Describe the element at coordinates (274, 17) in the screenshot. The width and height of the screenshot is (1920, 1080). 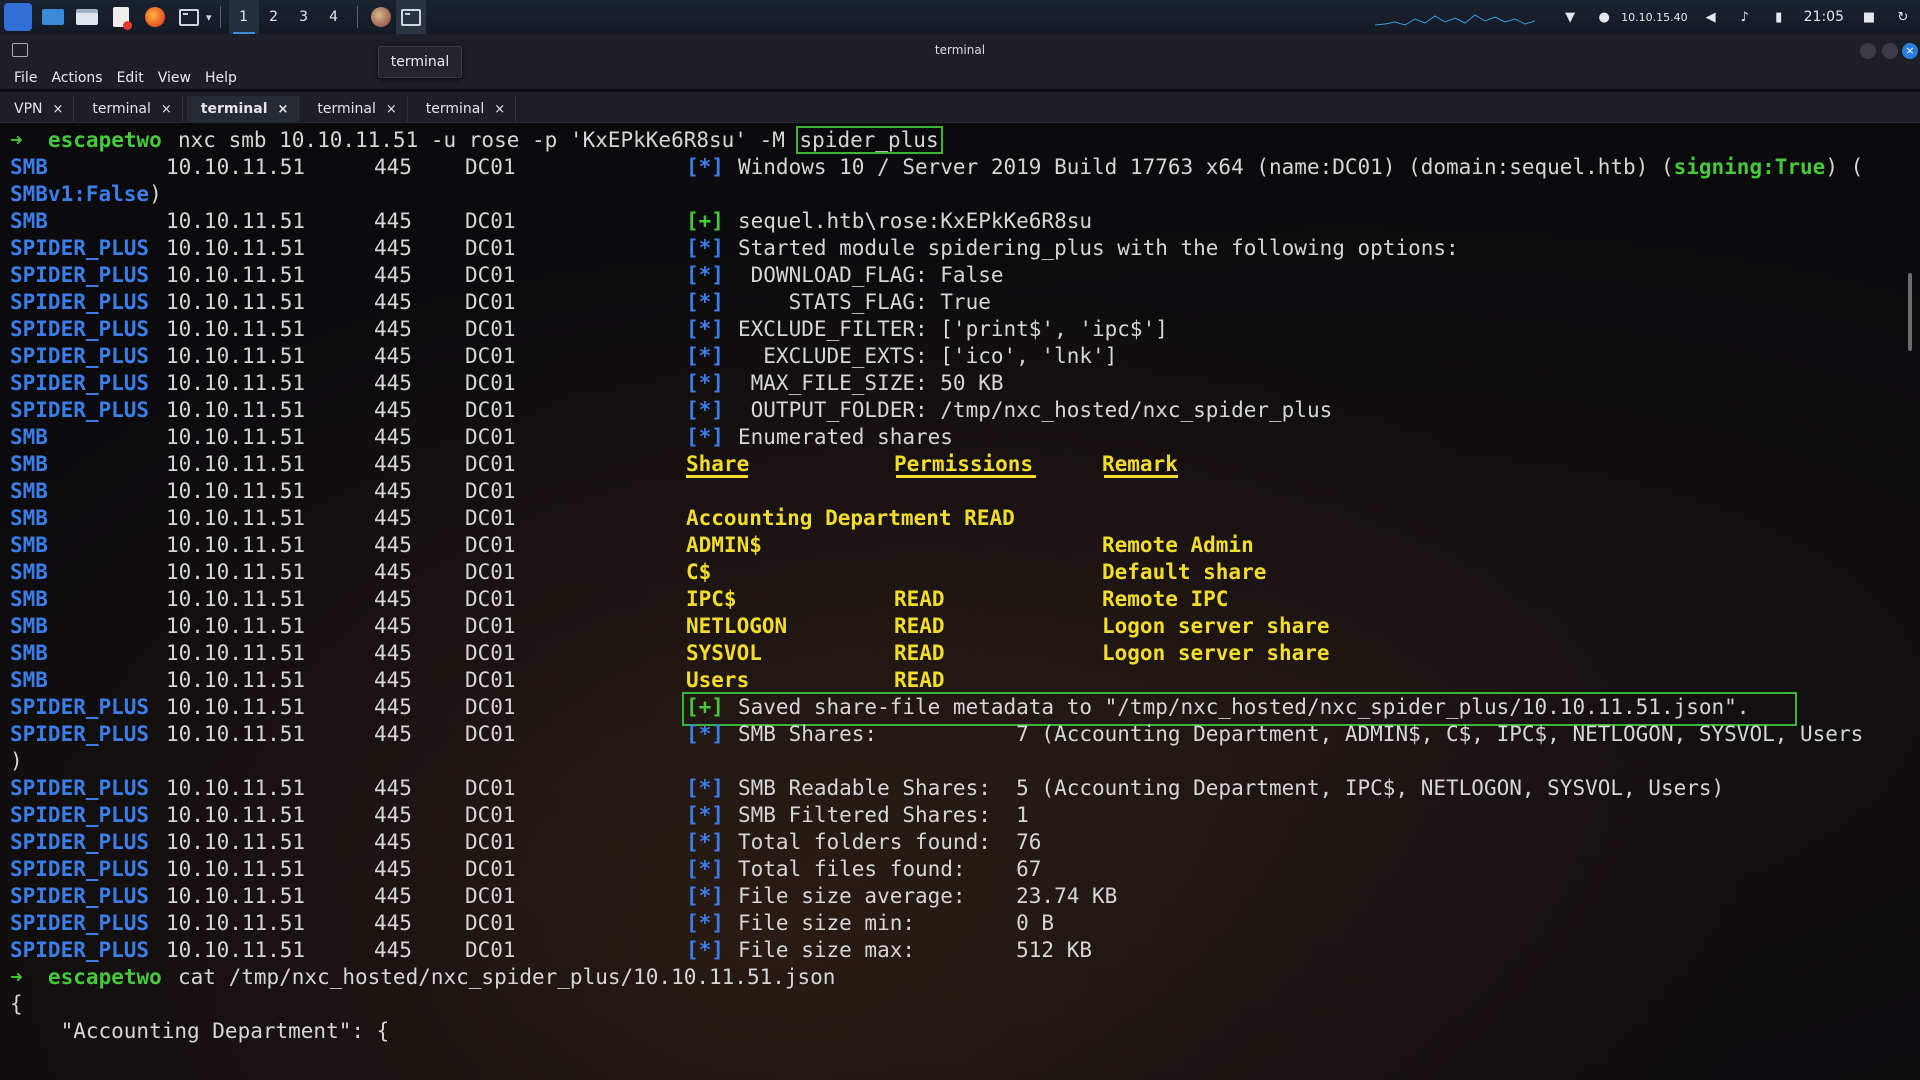
I see `workspace-2: 2` at that location.